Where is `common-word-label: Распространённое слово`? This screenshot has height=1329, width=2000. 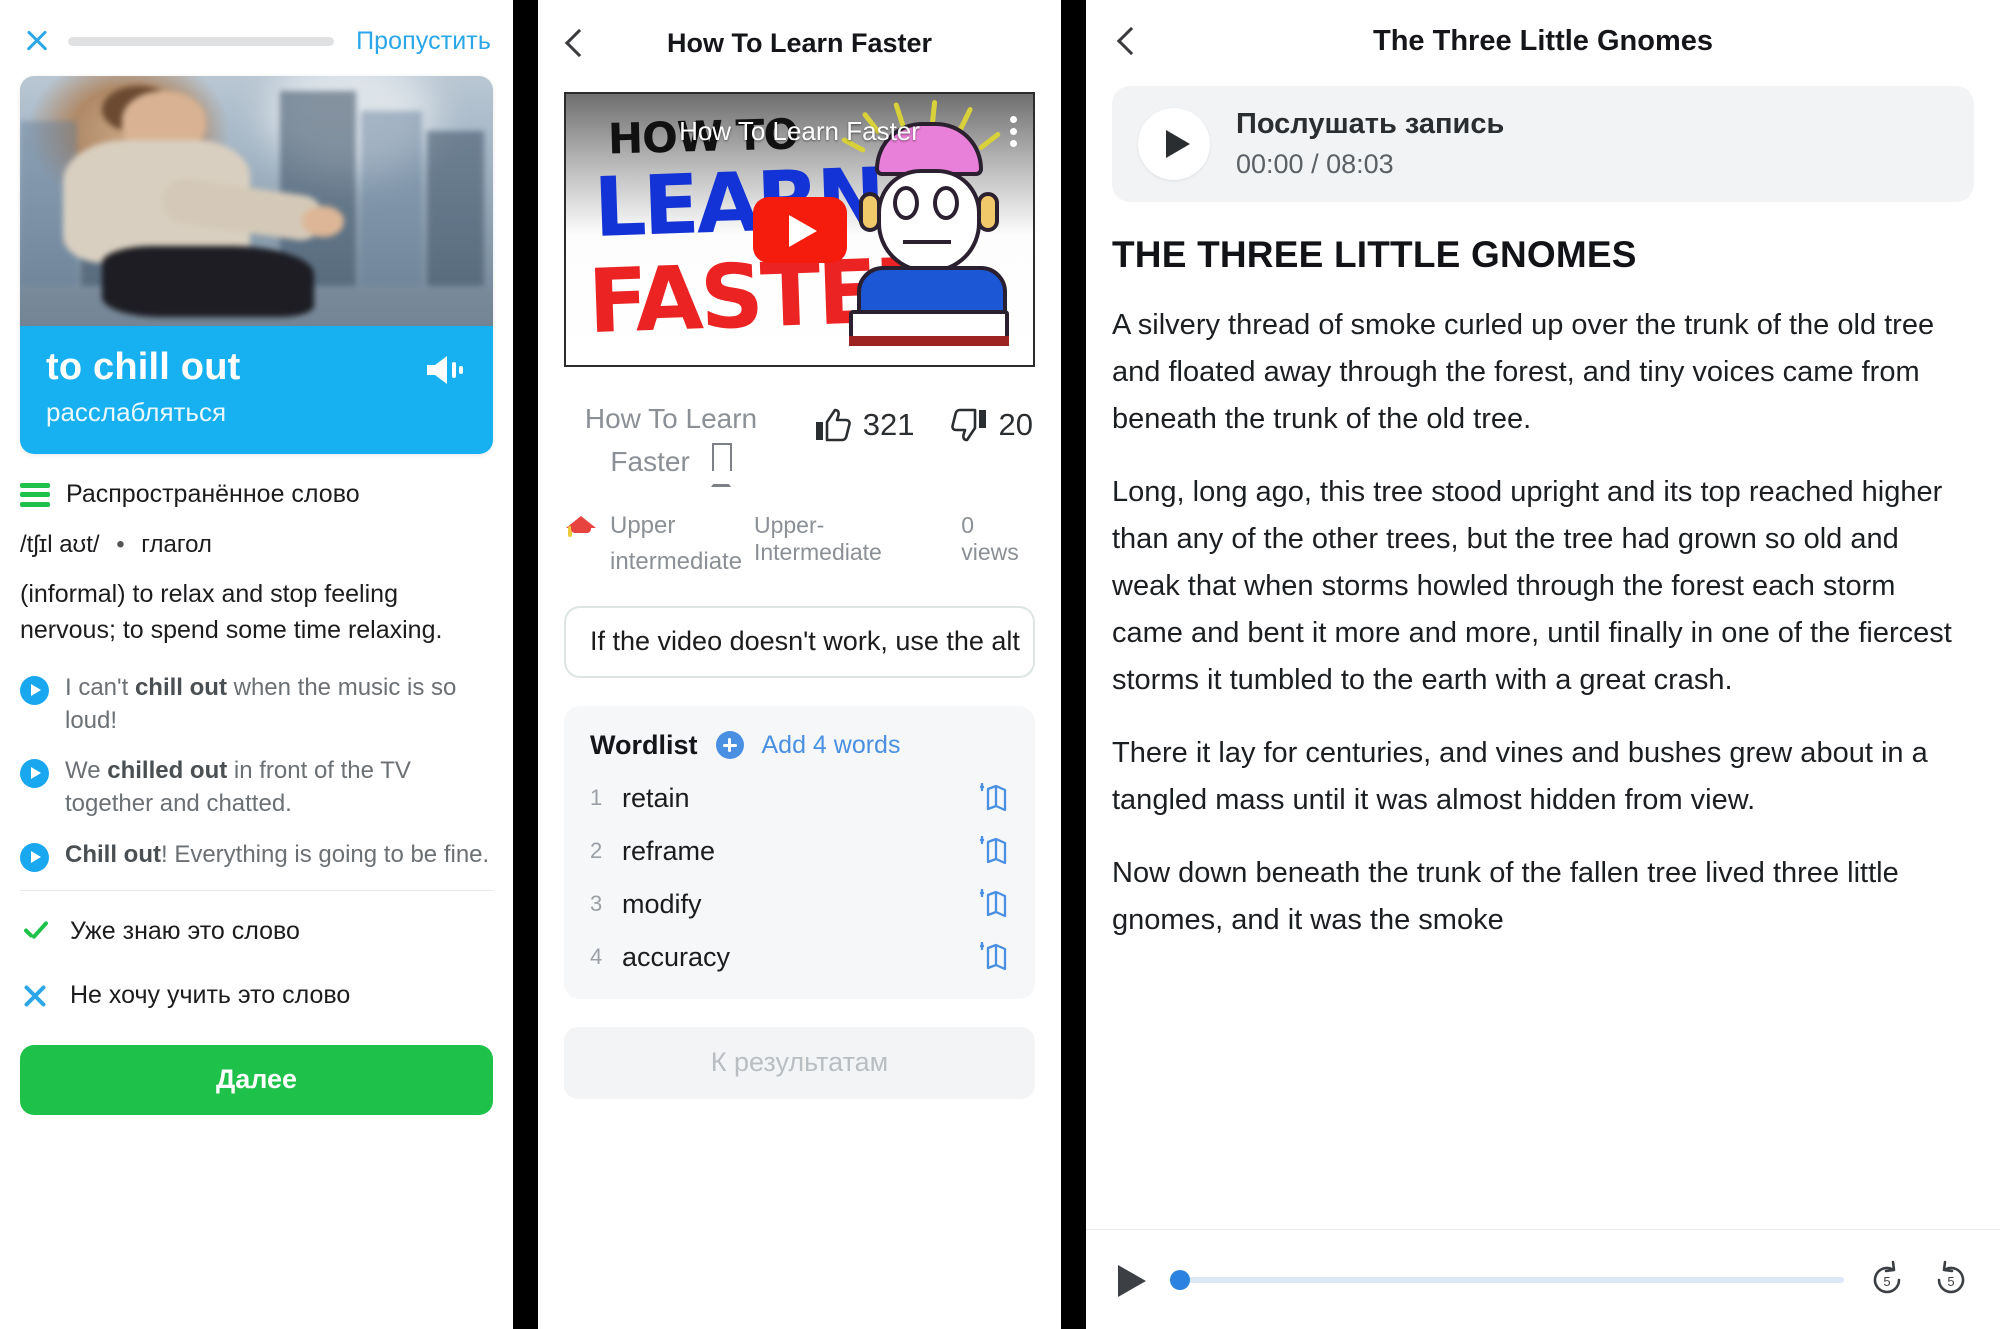 common-word-label: Распространённое слово is located at coordinates (213, 494).